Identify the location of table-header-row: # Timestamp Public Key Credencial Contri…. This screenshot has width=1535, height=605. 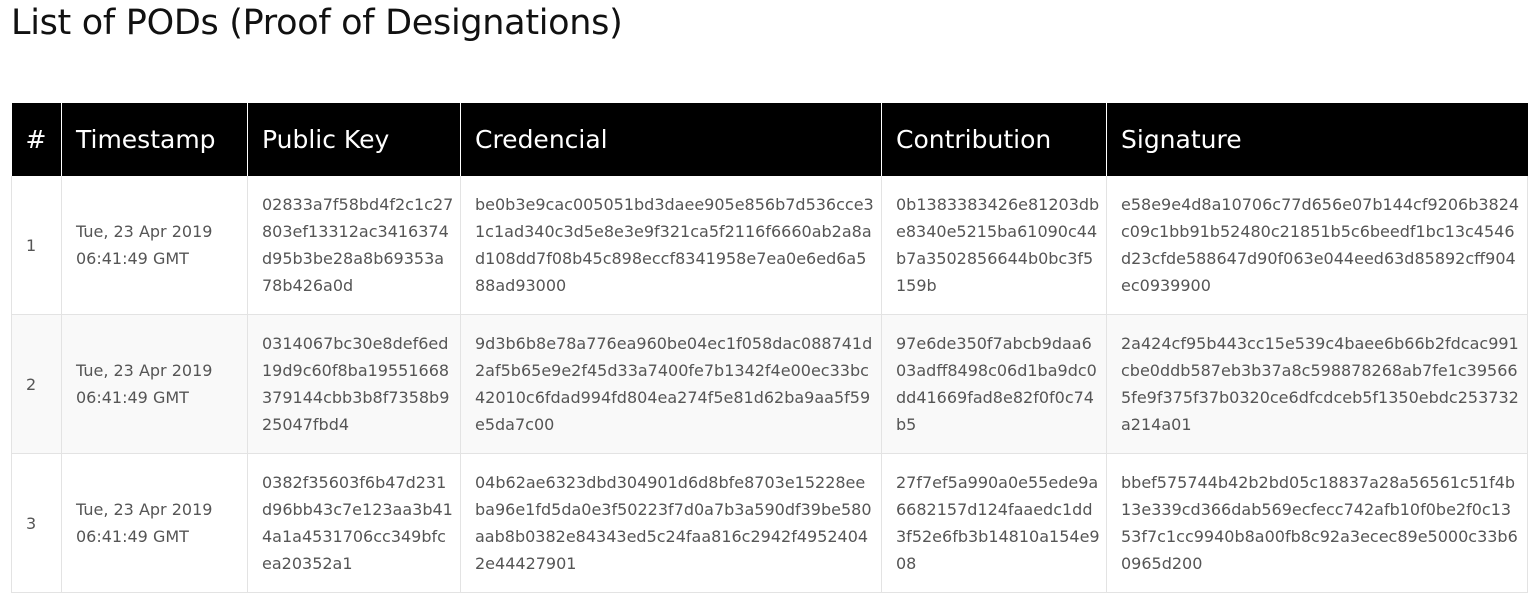
(769, 139).